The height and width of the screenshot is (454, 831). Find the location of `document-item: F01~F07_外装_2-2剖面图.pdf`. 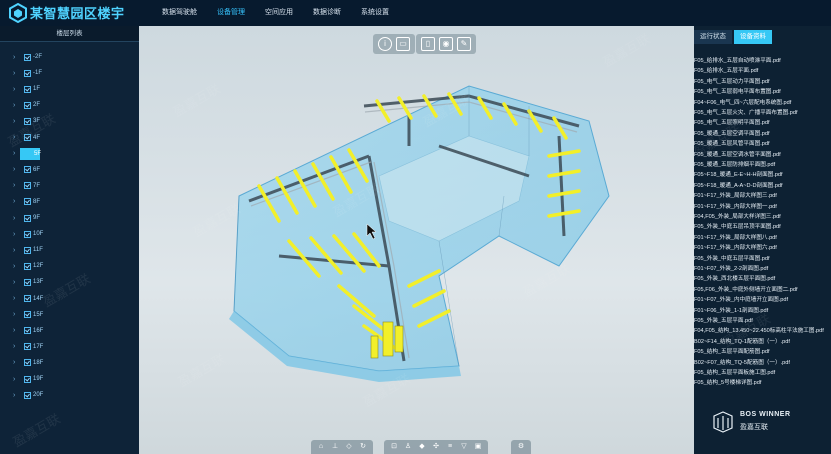

document-item: F01~F07_外装_2-2剖面图.pdf is located at coordinates (762, 269).